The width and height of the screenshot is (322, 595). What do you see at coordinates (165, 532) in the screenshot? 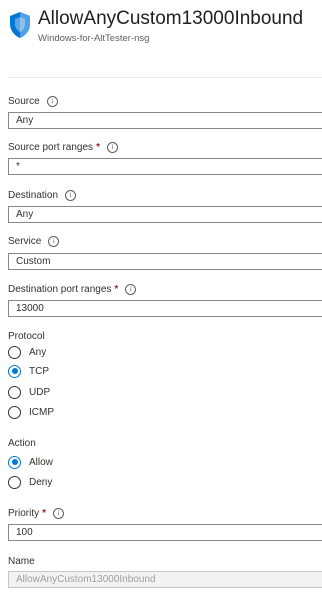
I see `priority-input: 100` at bounding box center [165, 532].